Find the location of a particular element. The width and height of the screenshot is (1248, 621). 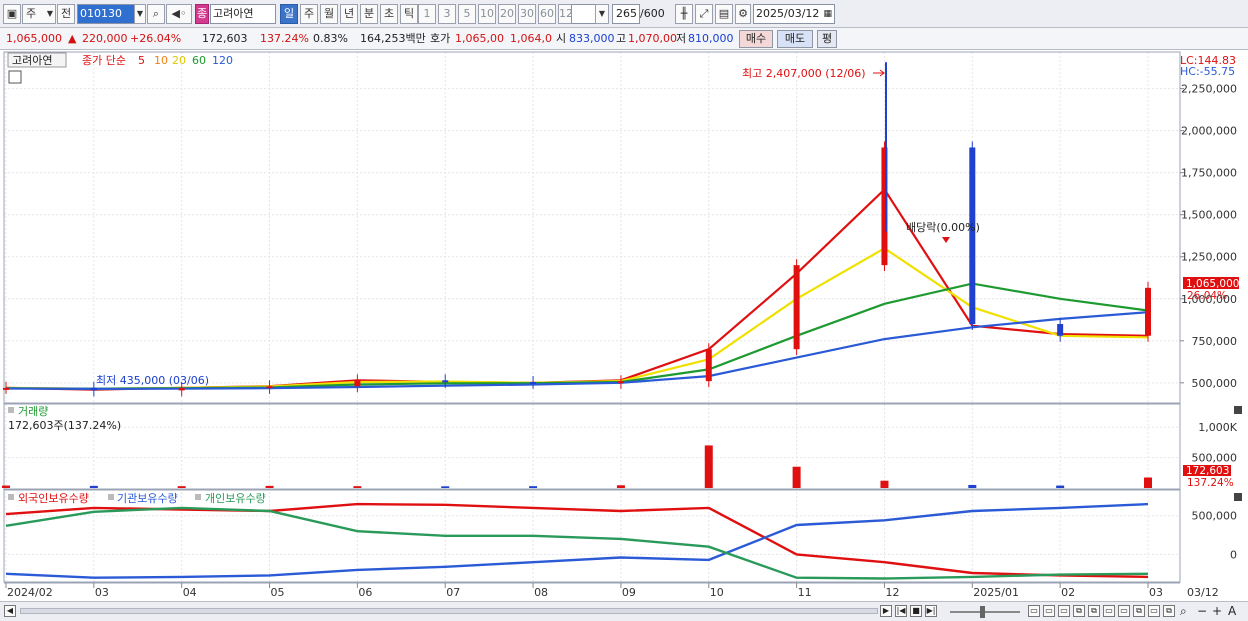

price-change: 220,000 is located at coordinates (105, 38).